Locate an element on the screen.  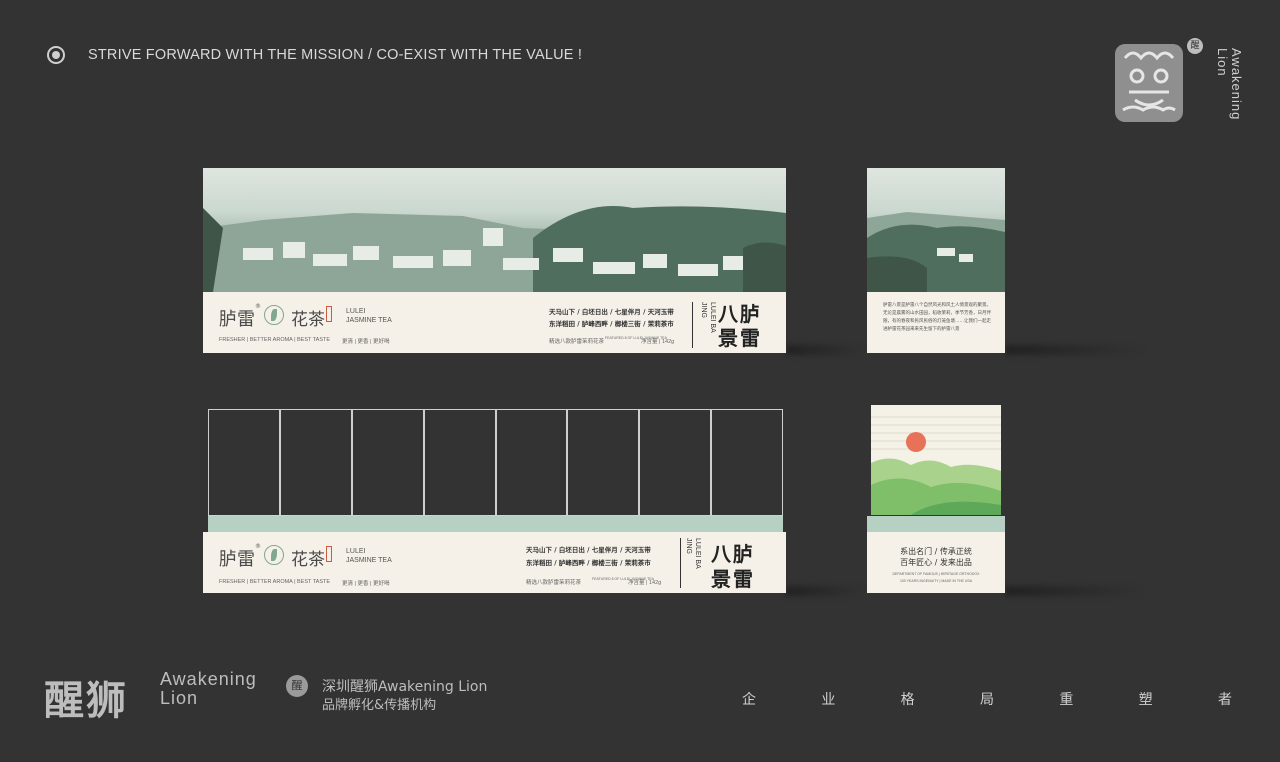
footer-company-1: 深圳醒狮Awakening Lion is located at coordinates (405, 687).